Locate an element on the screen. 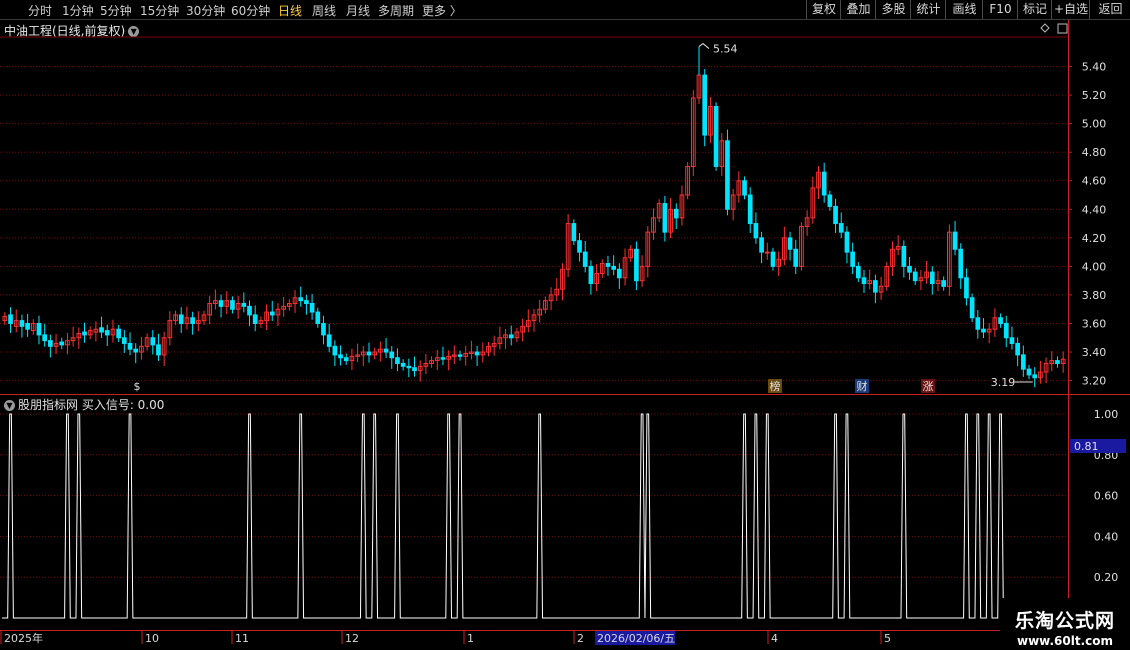 The width and height of the screenshot is (1130, 650). price-axis-label: 3.40 is located at coordinates (1094, 352).